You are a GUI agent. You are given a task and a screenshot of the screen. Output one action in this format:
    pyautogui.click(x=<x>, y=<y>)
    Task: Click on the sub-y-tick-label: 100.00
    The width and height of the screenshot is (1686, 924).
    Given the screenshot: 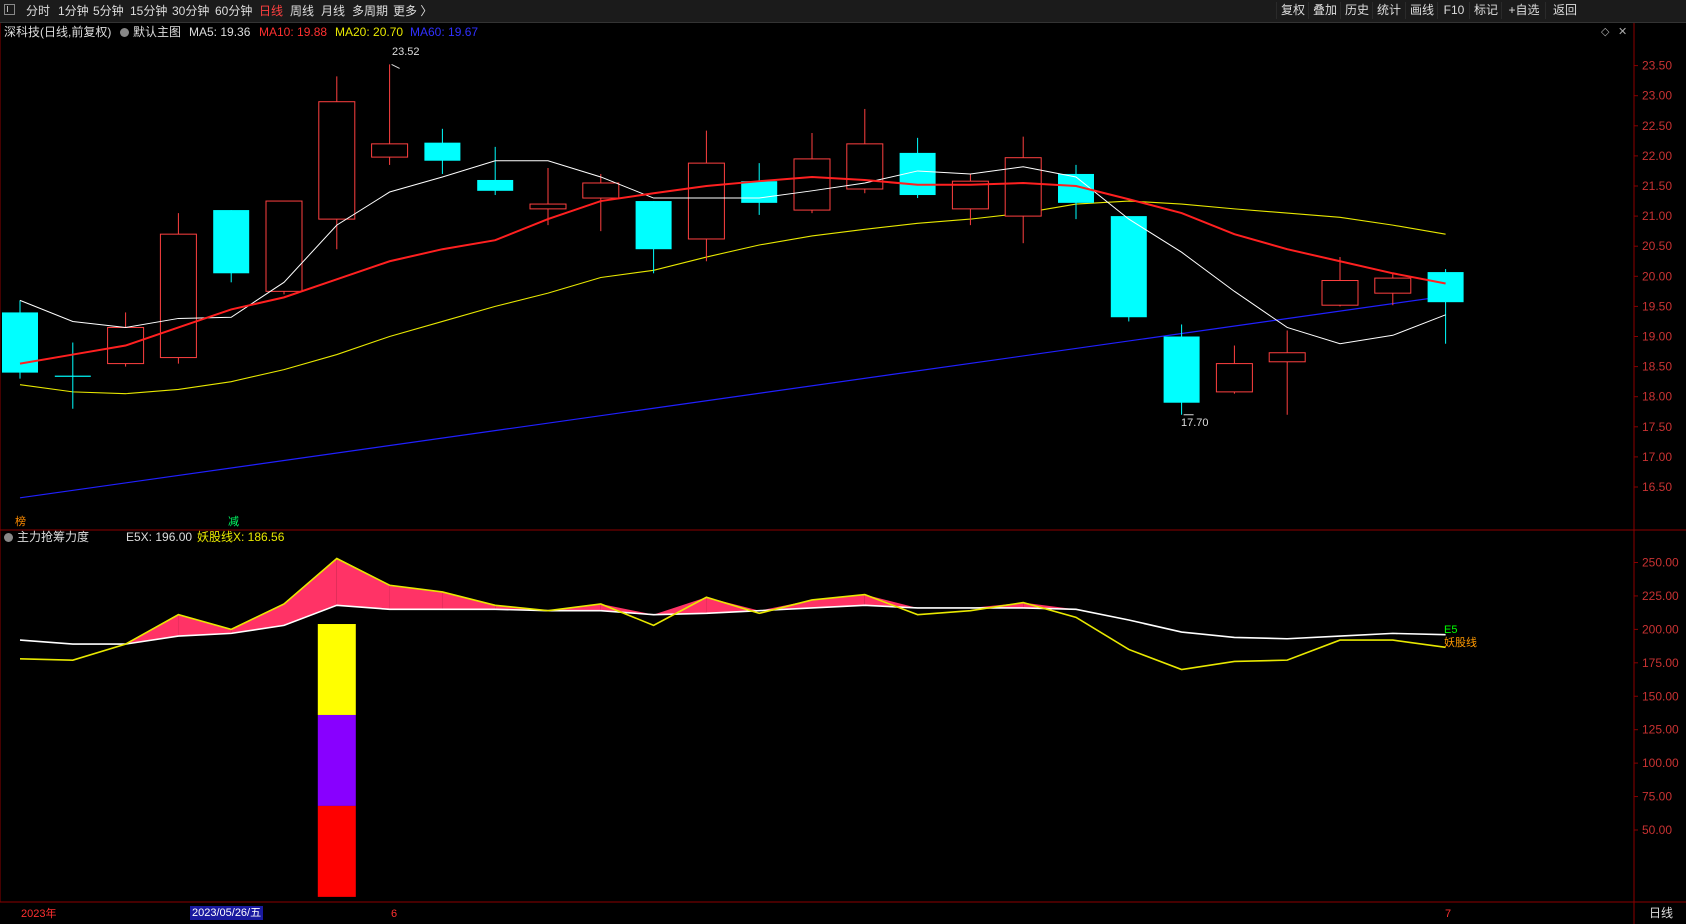 What is the action you would take?
    pyautogui.click(x=1660, y=763)
    